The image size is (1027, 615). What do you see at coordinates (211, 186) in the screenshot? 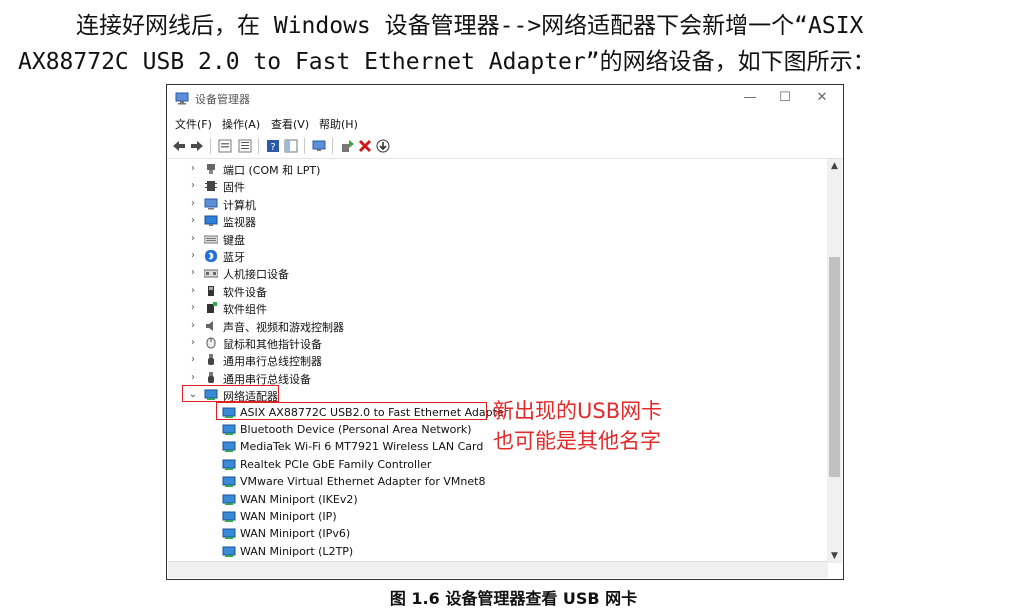
I see `firmware-icon` at bounding box center [211, 186].